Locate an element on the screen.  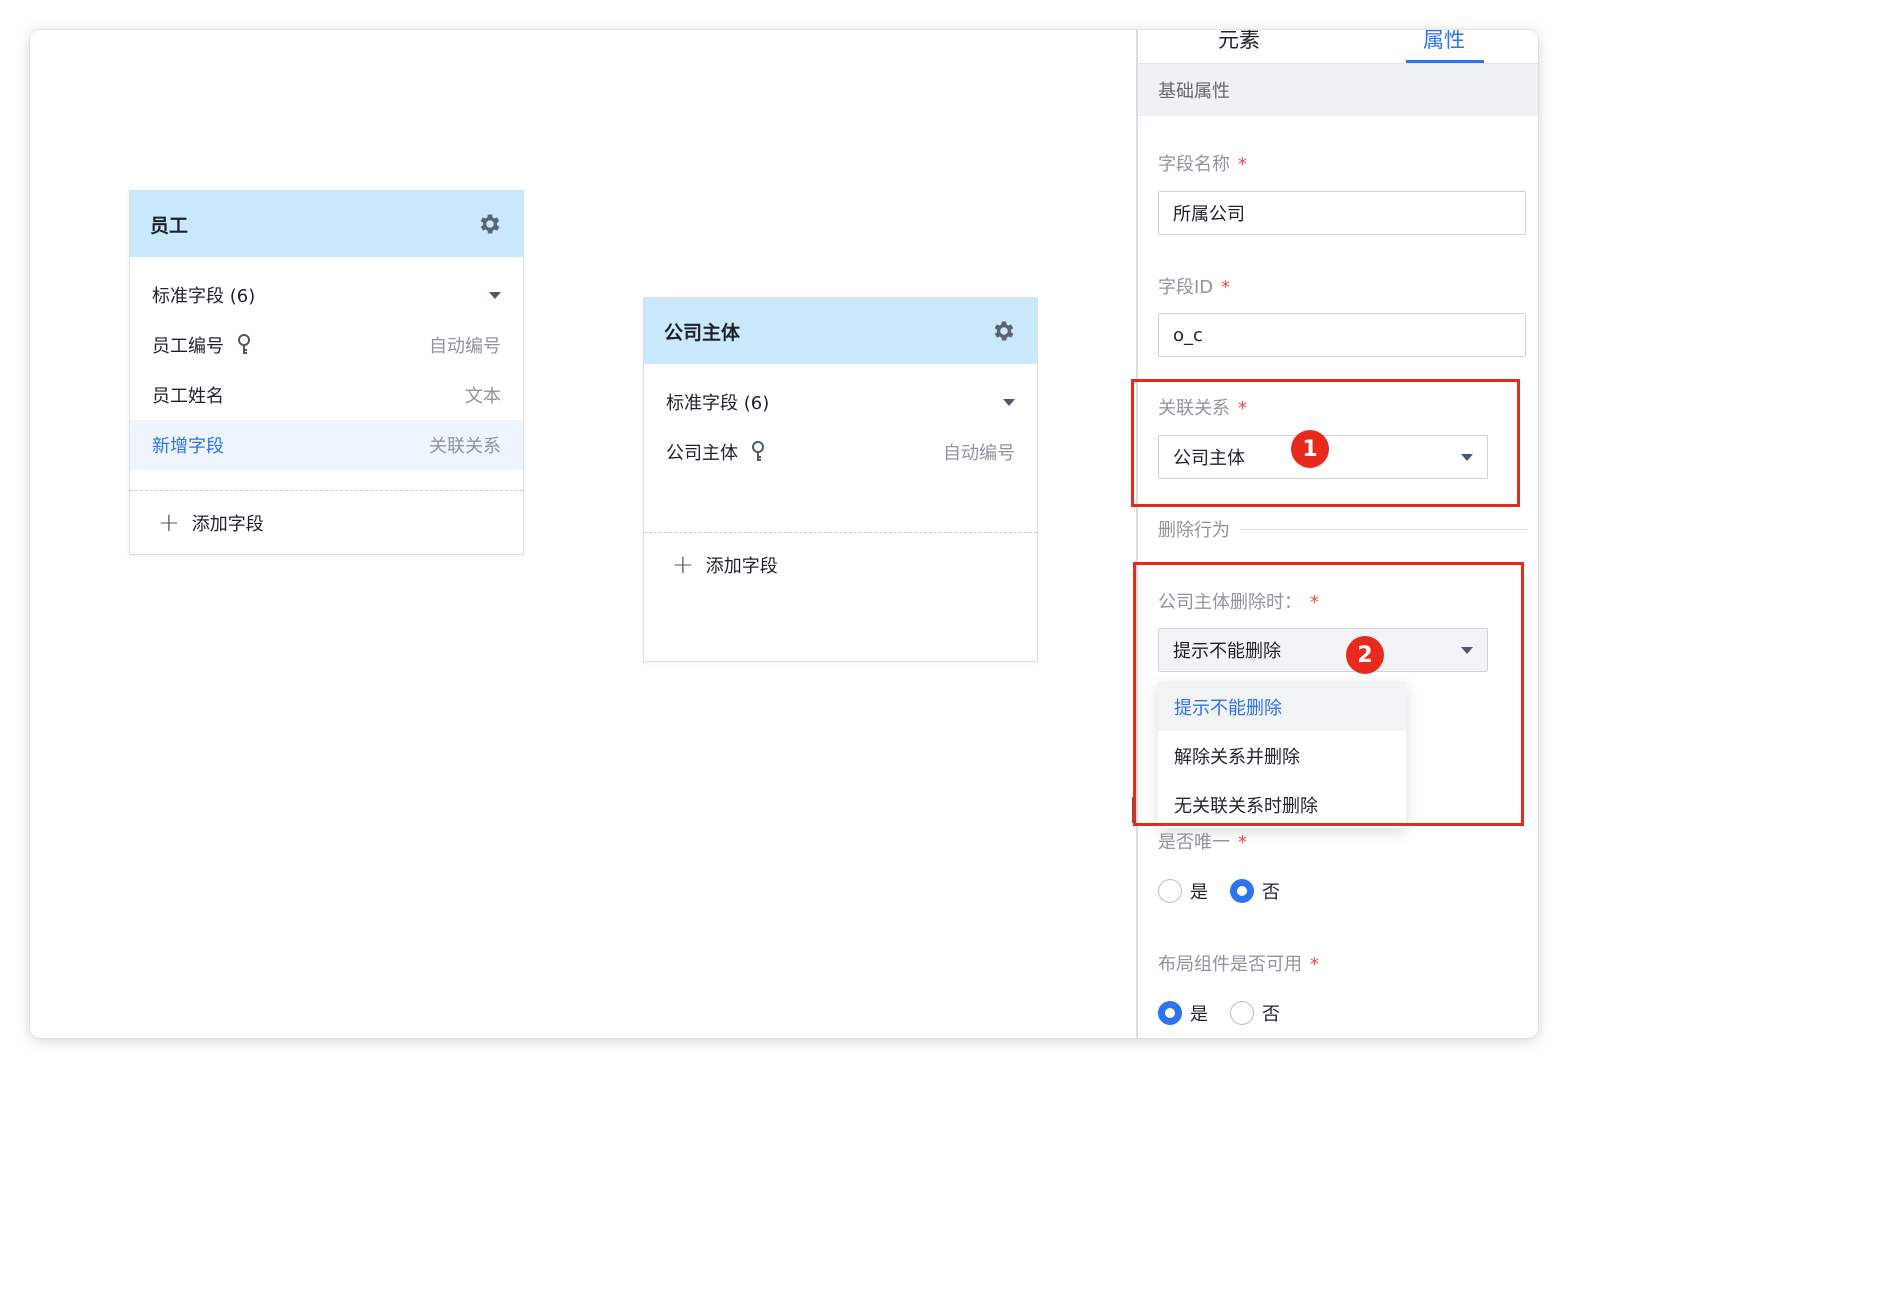
card-header: 公司主体 is located at coordinates (840, 331).